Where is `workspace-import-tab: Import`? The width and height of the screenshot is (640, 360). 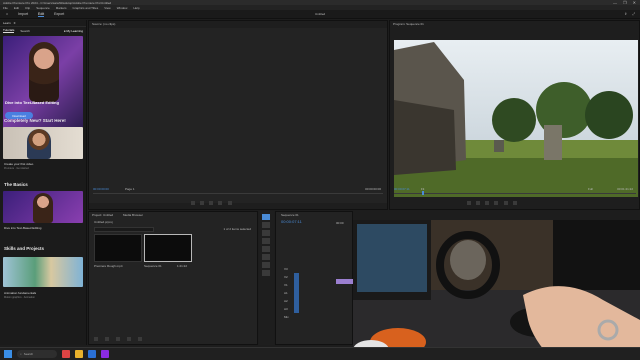 workspace-import-tab: Import is located at coordinates (23, 14).